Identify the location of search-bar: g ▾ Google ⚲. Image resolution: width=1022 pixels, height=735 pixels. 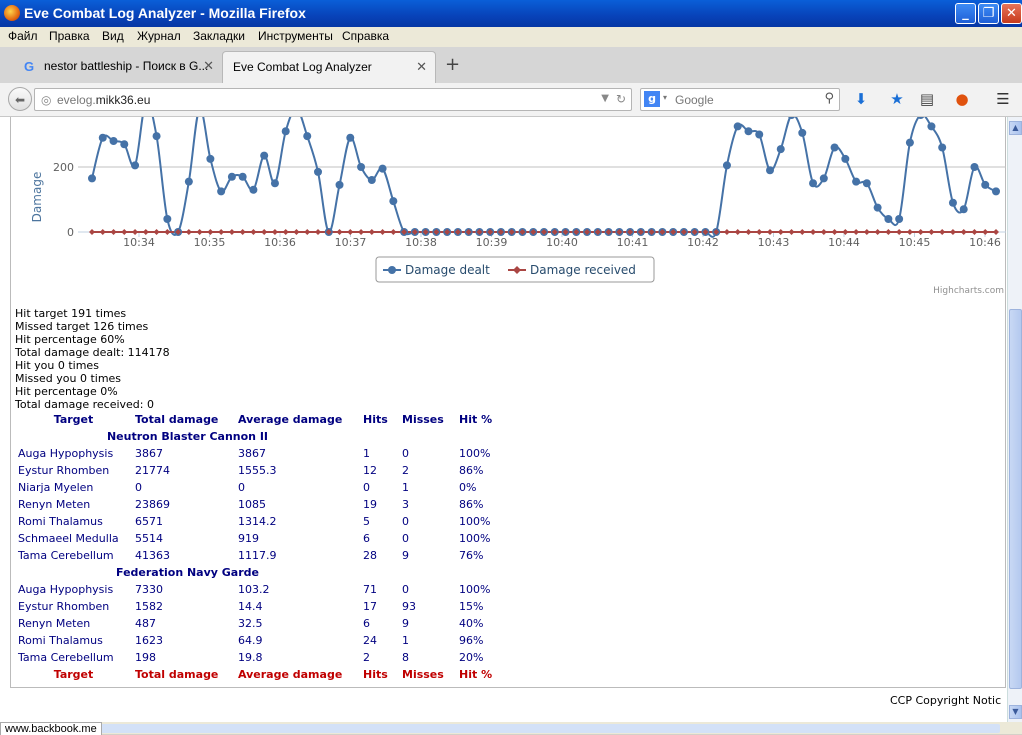
(740, 99).